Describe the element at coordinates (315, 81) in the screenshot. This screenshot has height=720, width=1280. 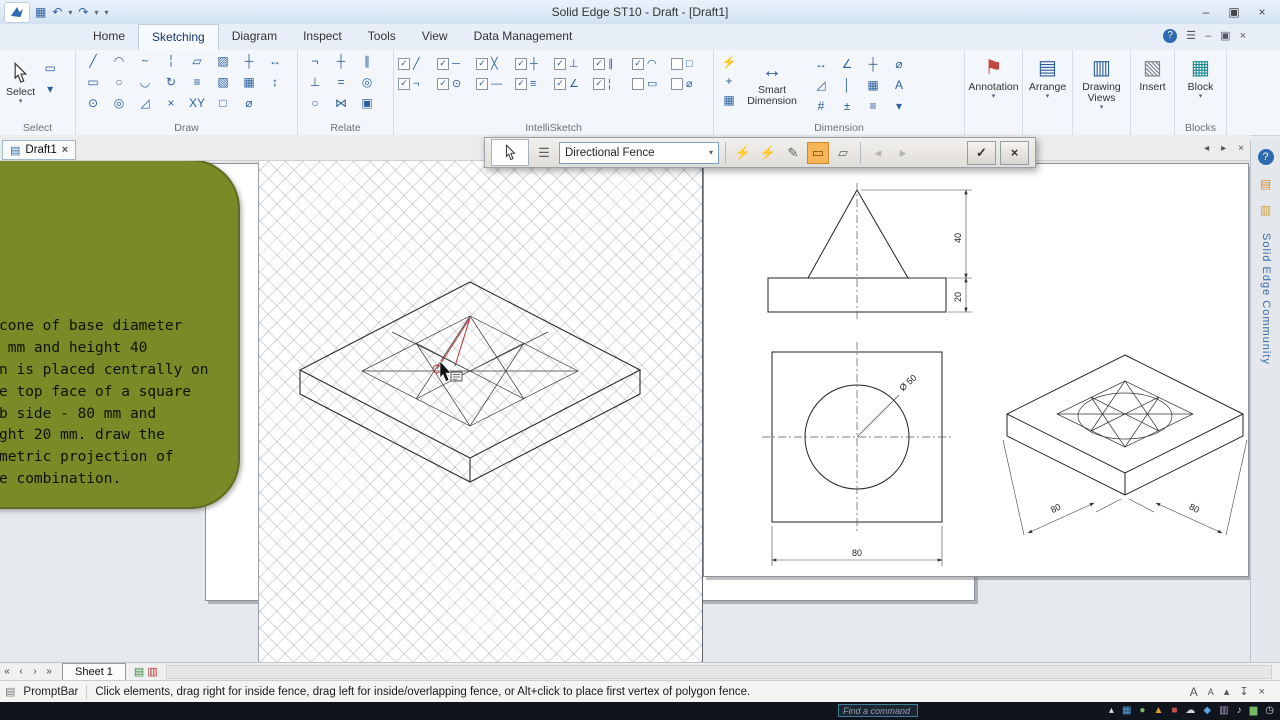
I see `perpendicular-icon: ⊥` at that location.